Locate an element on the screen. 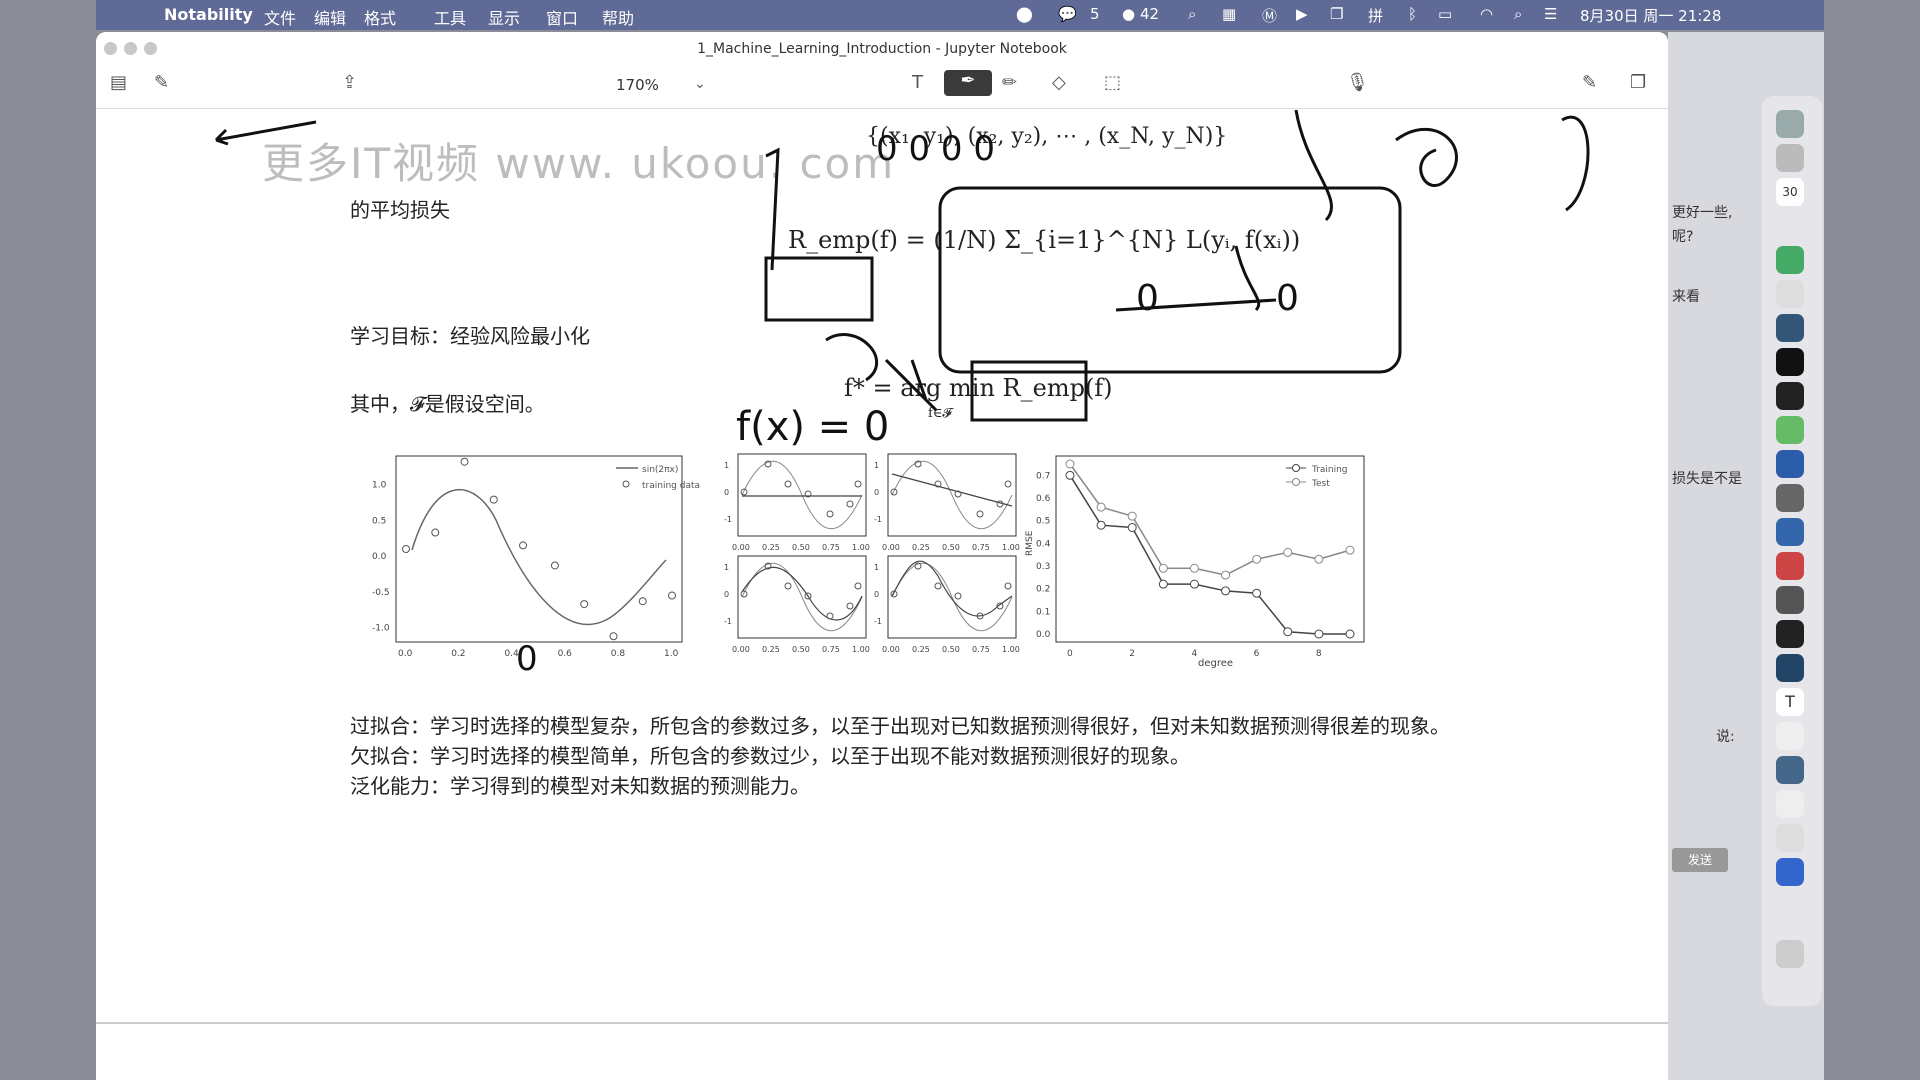  status-app-icon: ⬤ is located at coordinates (1024, 14).